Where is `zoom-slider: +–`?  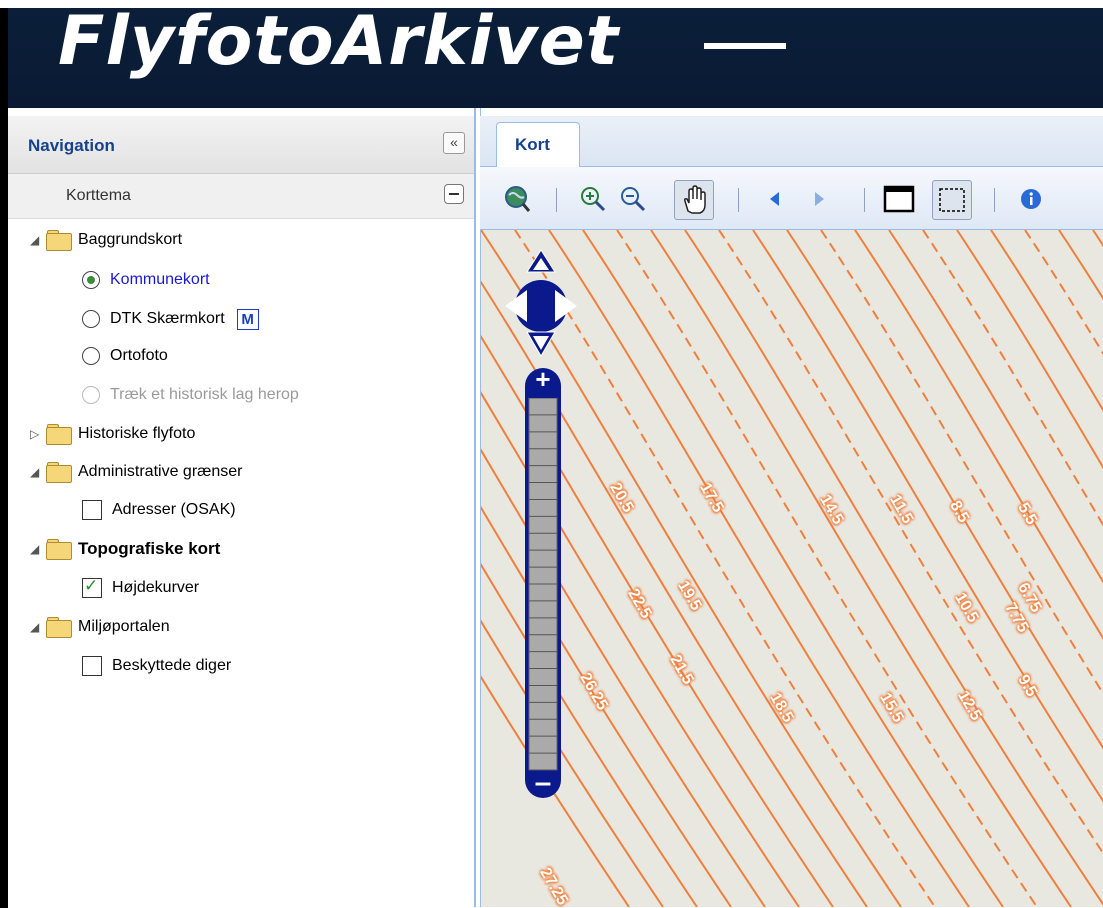 zoom-slider: +– is located at coordinates (543, 583).